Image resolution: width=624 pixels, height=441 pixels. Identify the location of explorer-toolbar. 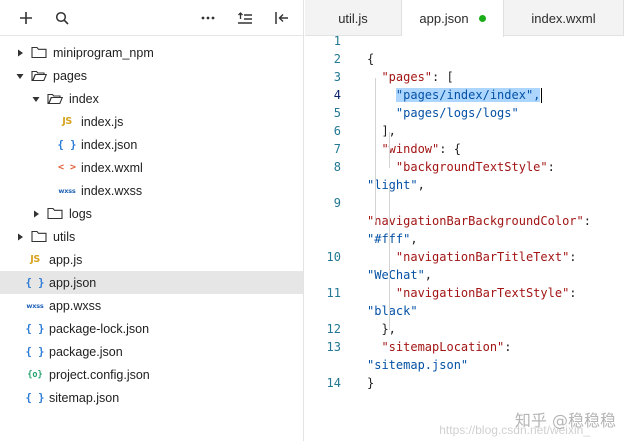
(151, 18).